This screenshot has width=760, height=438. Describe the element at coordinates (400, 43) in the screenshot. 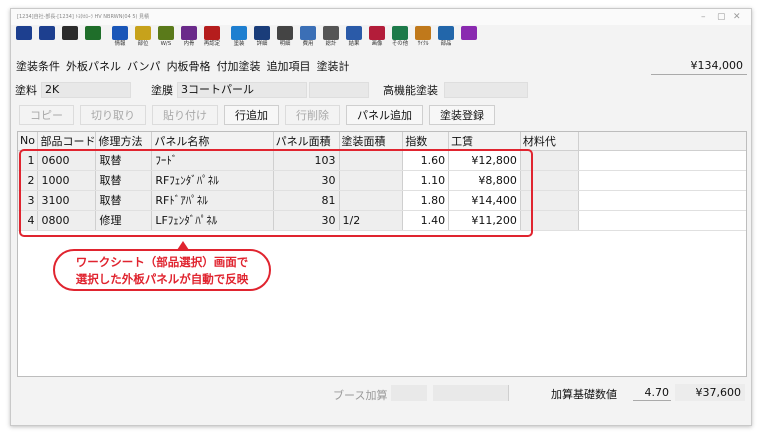

I see `toolbar-button-label: その他` at that location.